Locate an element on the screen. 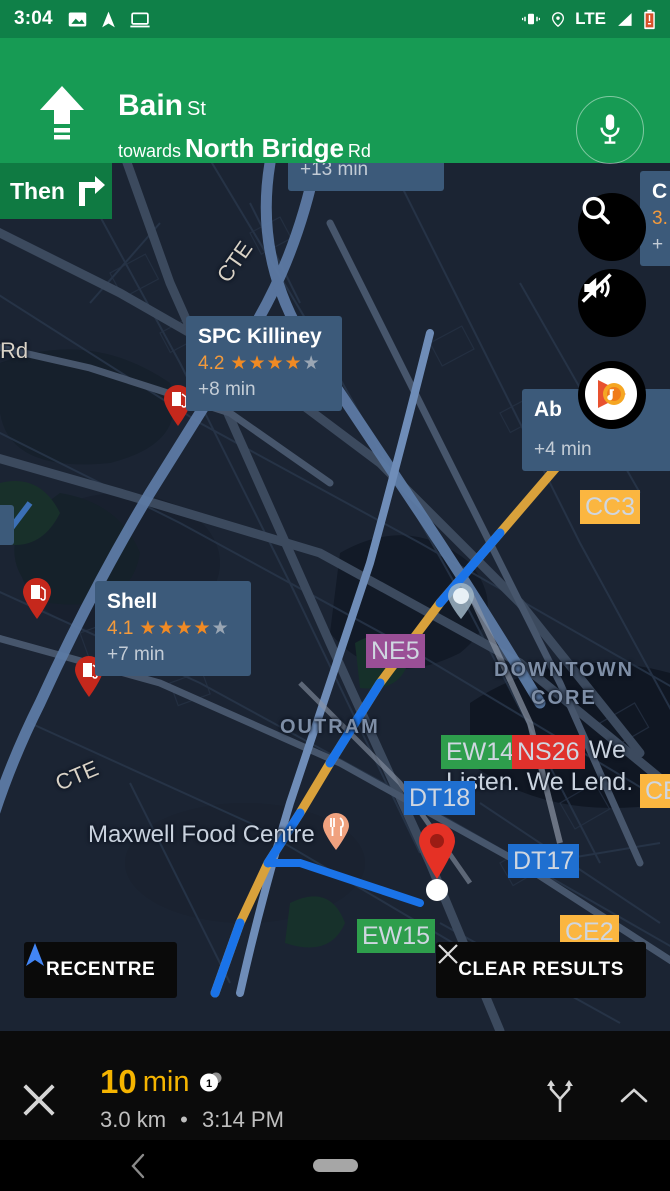 The image size is (670, 1191). eta-duration-value: 10 is located at coordinates (118, 1081).